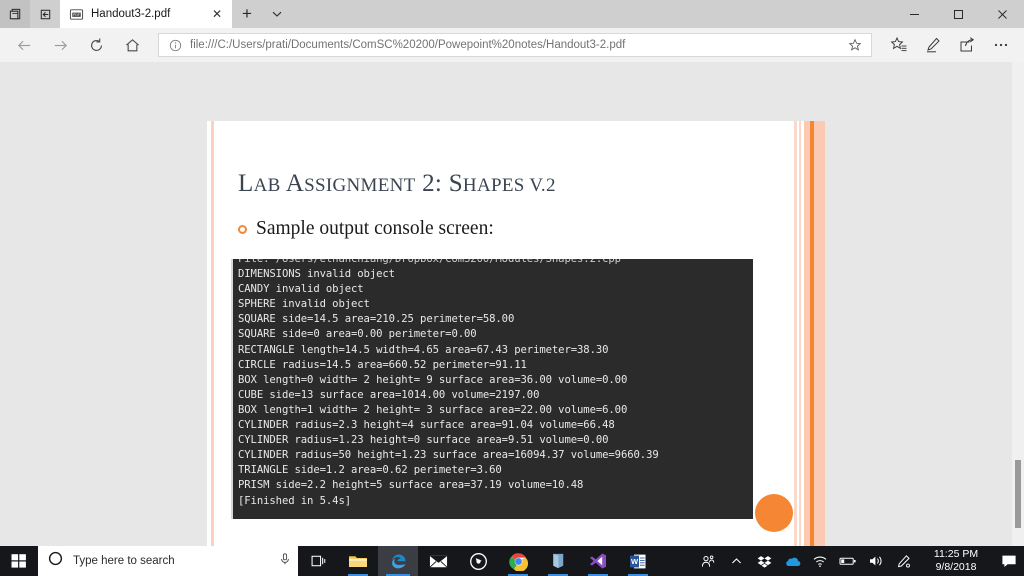 This screenshot has height=576, width=1024. I want to click on microsoft-edge-icon, so click(398, 561).